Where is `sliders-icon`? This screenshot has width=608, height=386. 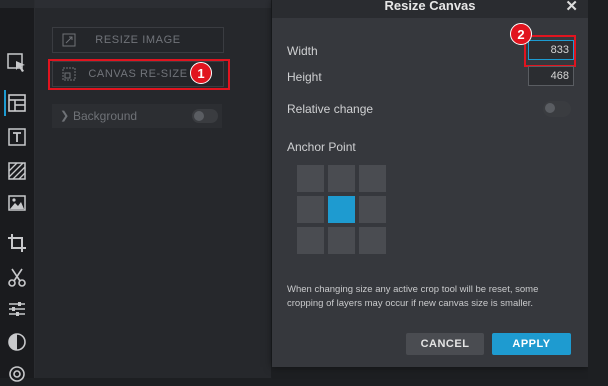 sliders-icon is located at coordinates (17, 309).